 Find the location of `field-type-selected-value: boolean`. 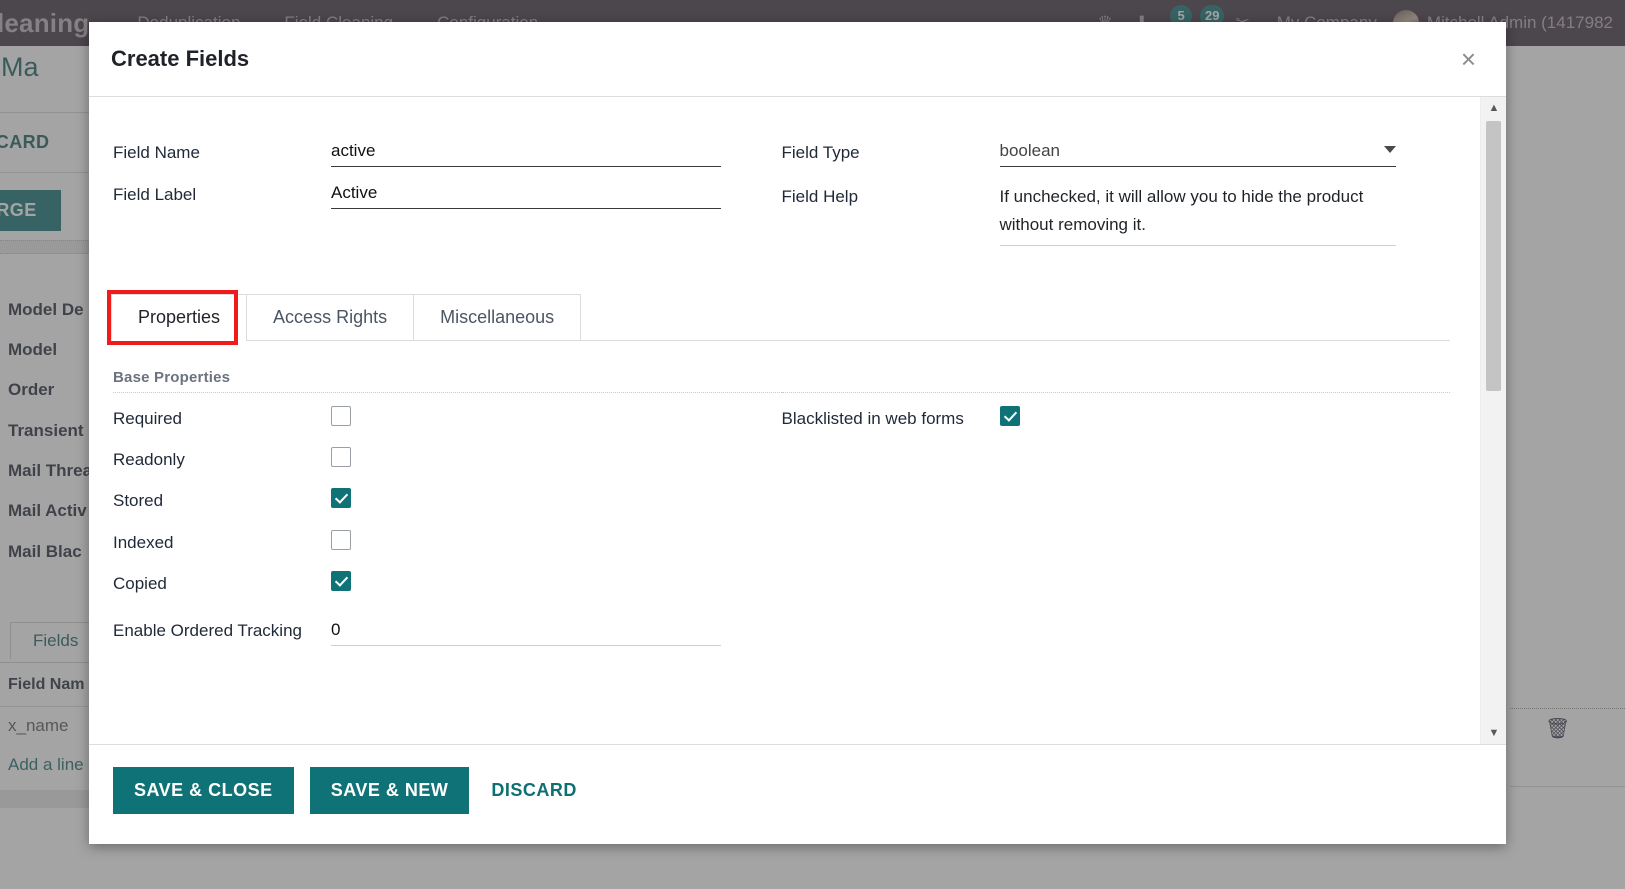

field-type-selected-value: boolean is located at coordinates (1030, 150).